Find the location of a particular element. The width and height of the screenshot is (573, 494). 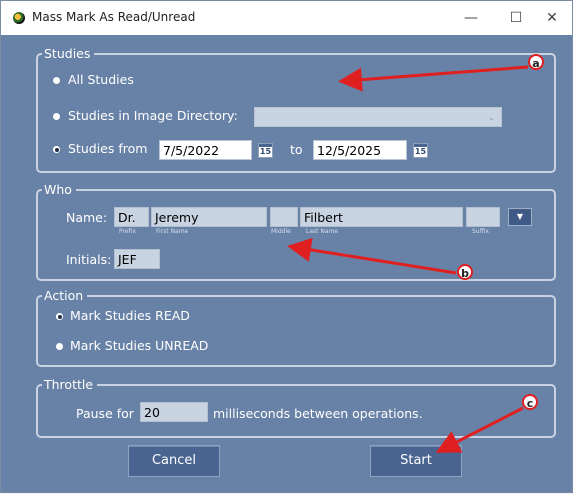

all-studies-label: All Studies is located at coordinates (101, 79).